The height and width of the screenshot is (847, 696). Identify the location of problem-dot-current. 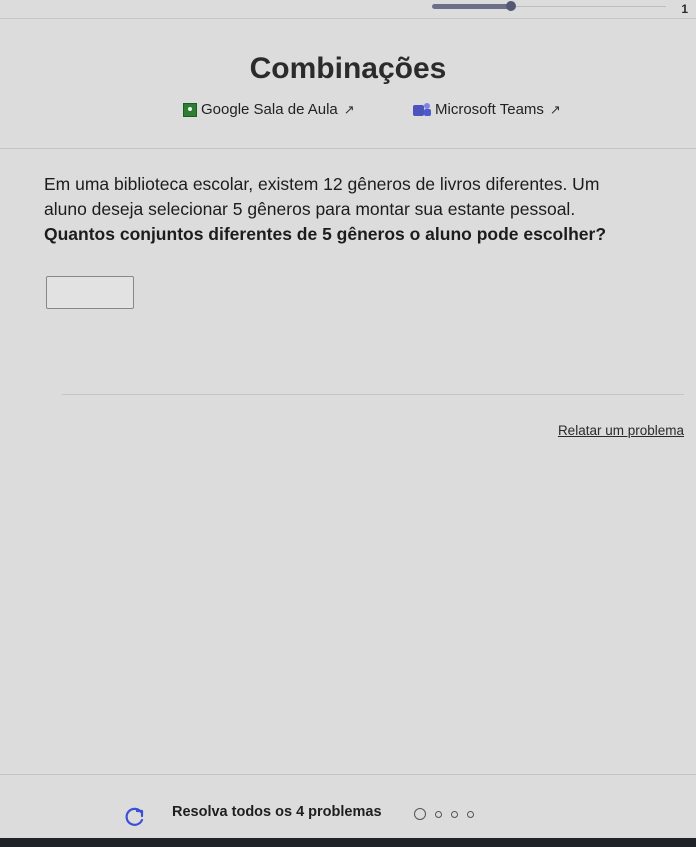
(420, 814).